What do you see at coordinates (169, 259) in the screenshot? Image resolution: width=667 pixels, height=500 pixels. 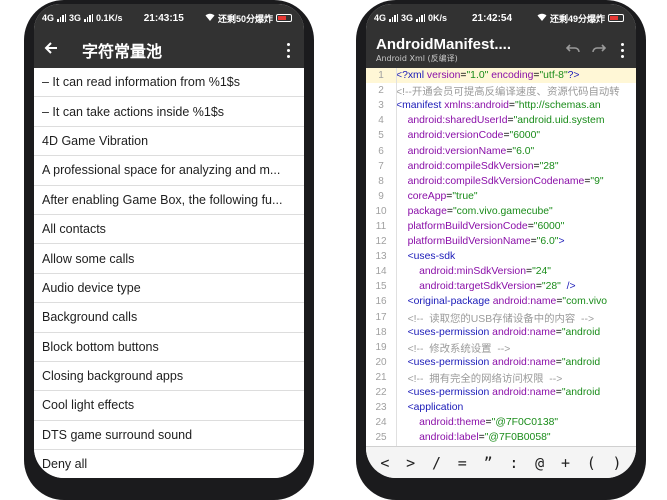 I see `list-item: Allow some calls` at bounding box center [169, 259].